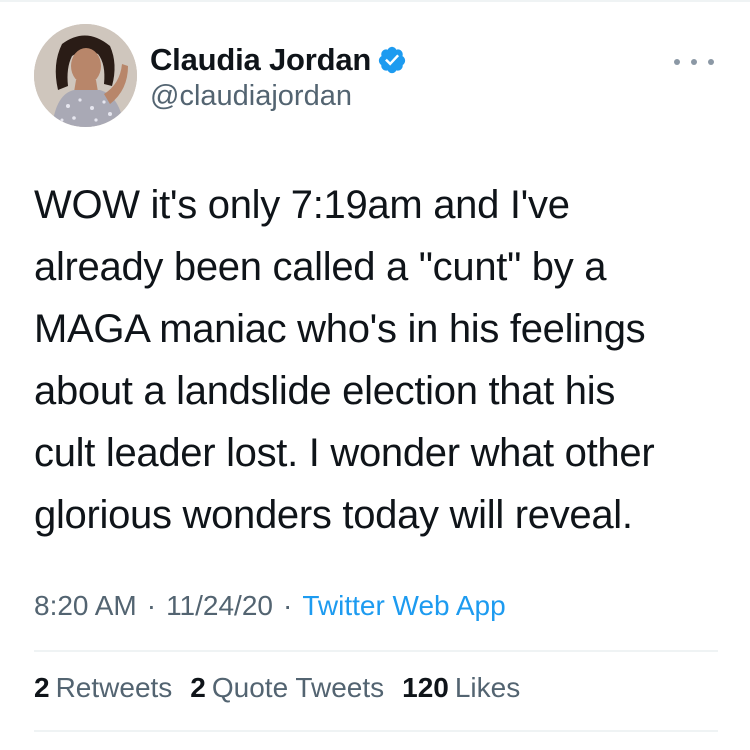 The height and width of the screenshot is (750, 750). Describe the element at coordinates (403, 606) in the screenshot. I see `tweet-source-link: Twitter Web App` at that location.